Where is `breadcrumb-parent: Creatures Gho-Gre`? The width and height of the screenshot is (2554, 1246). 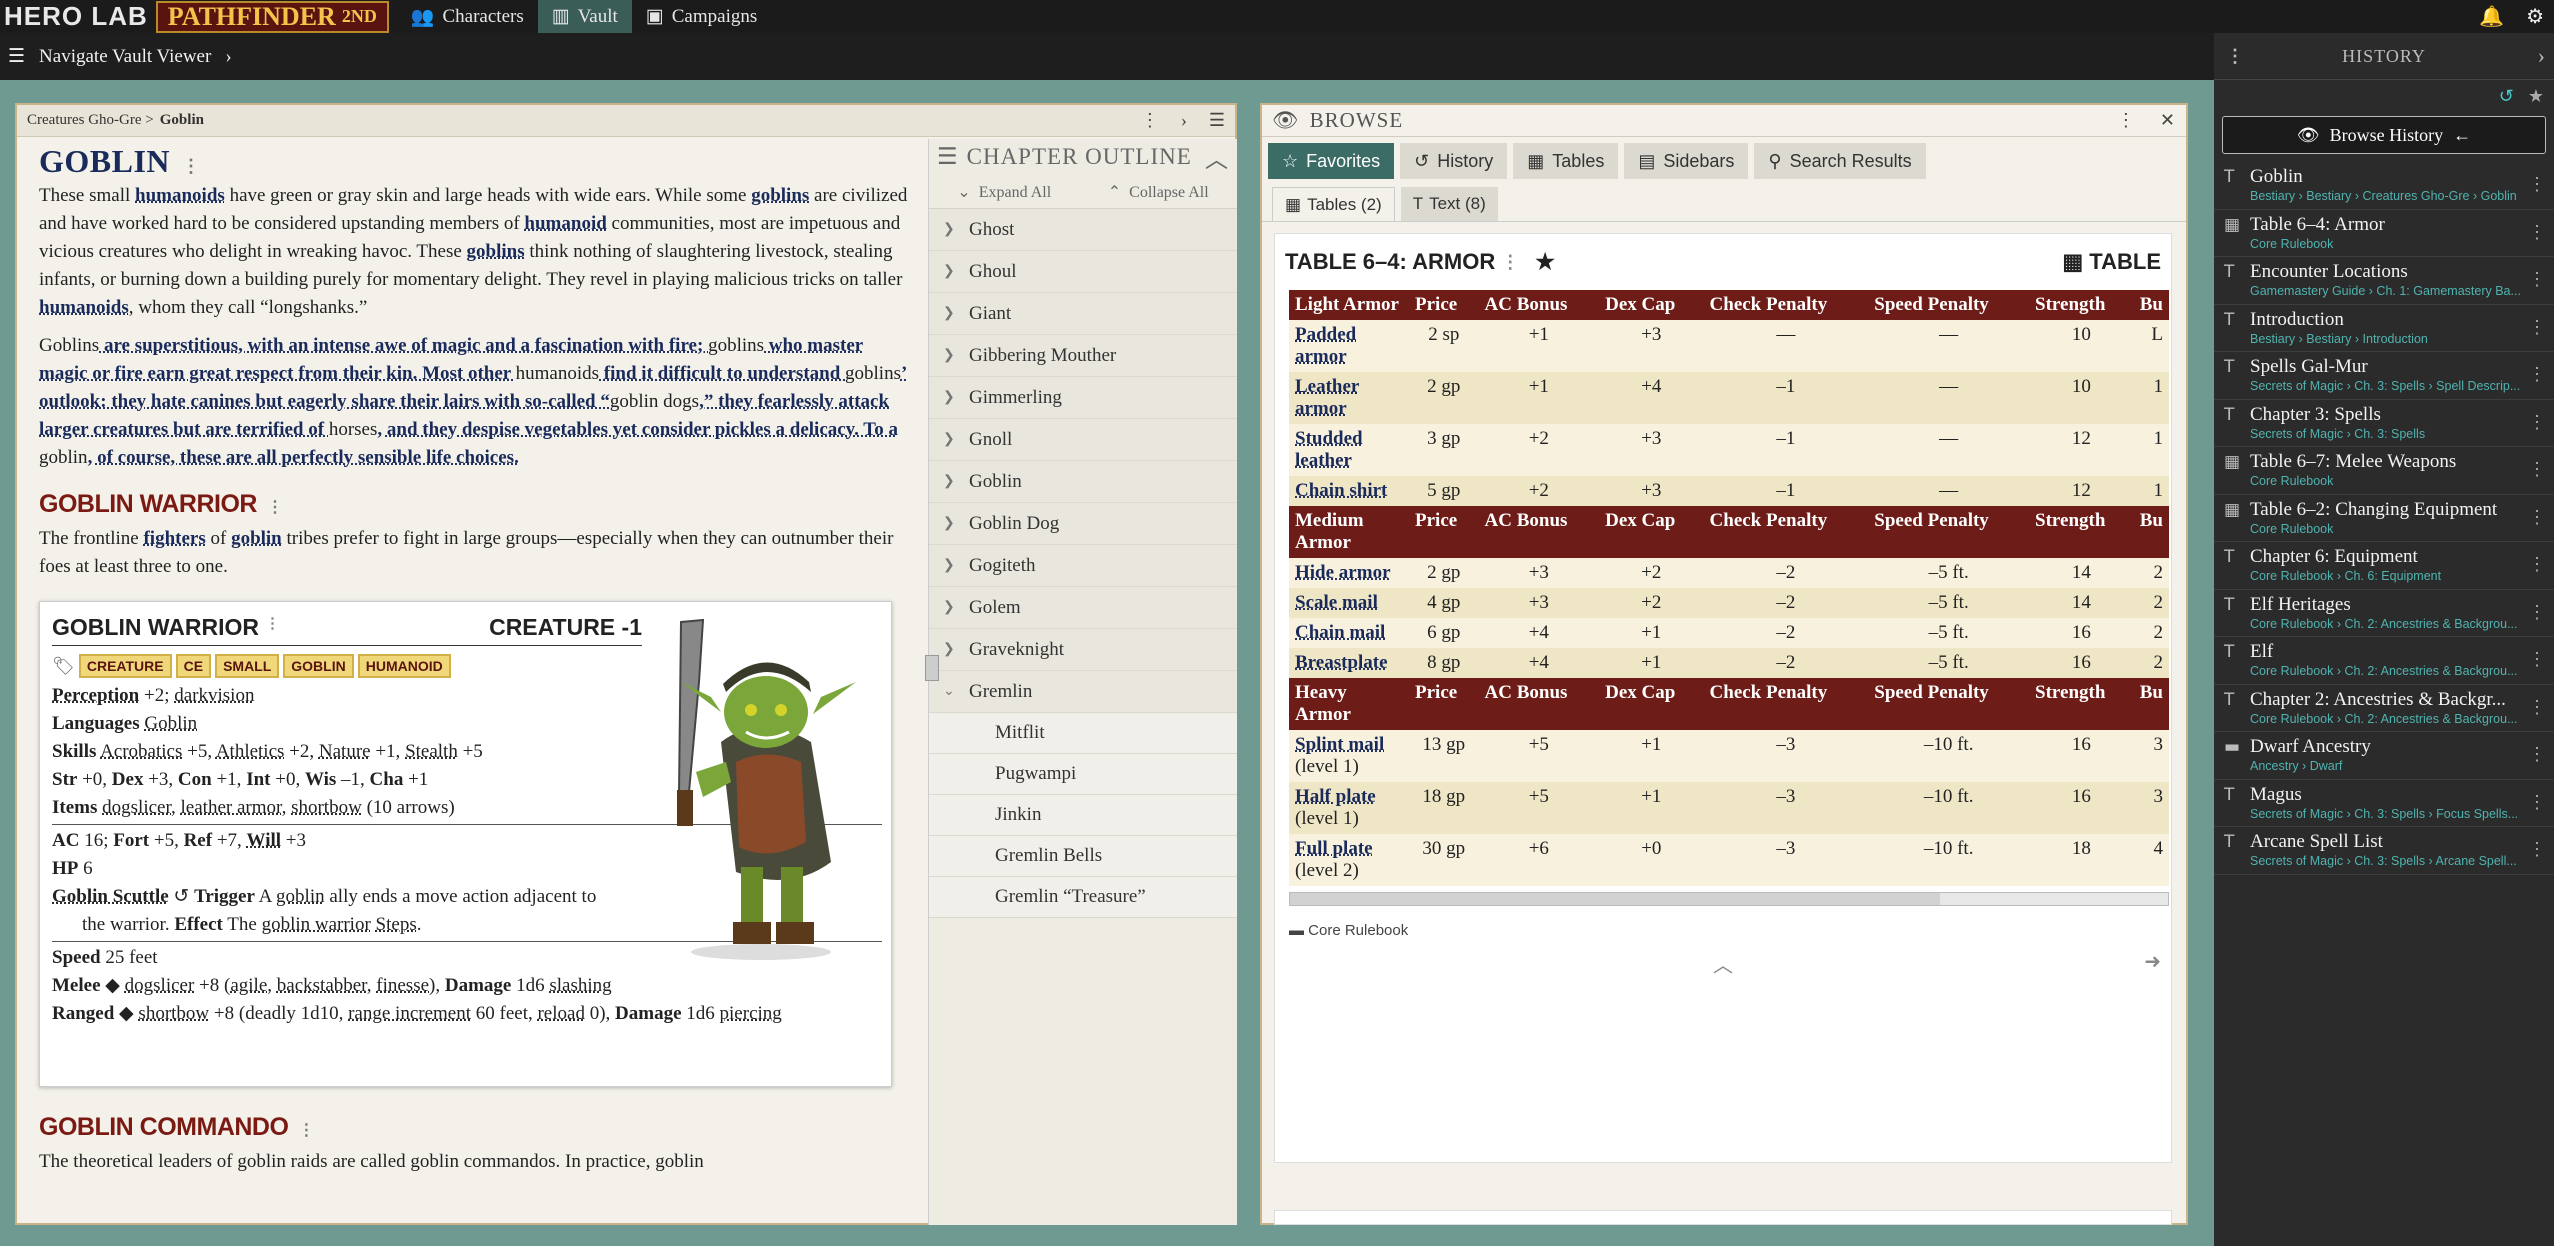 breadcrumb-parent: Creatures Gho-Gre is located at coordinates (84, 120).